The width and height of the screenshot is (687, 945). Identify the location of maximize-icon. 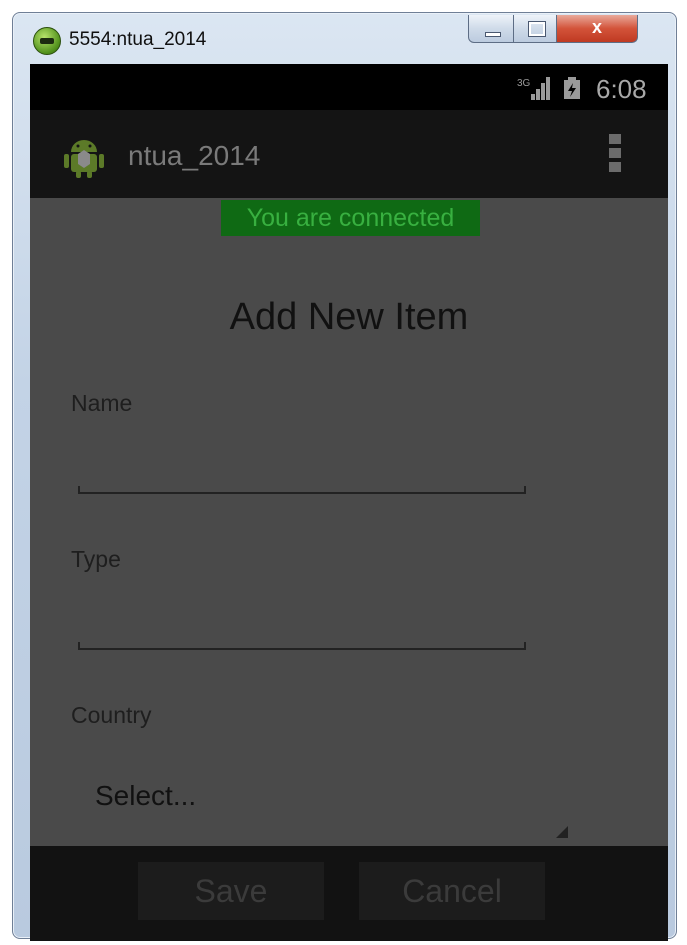
(537, 29).